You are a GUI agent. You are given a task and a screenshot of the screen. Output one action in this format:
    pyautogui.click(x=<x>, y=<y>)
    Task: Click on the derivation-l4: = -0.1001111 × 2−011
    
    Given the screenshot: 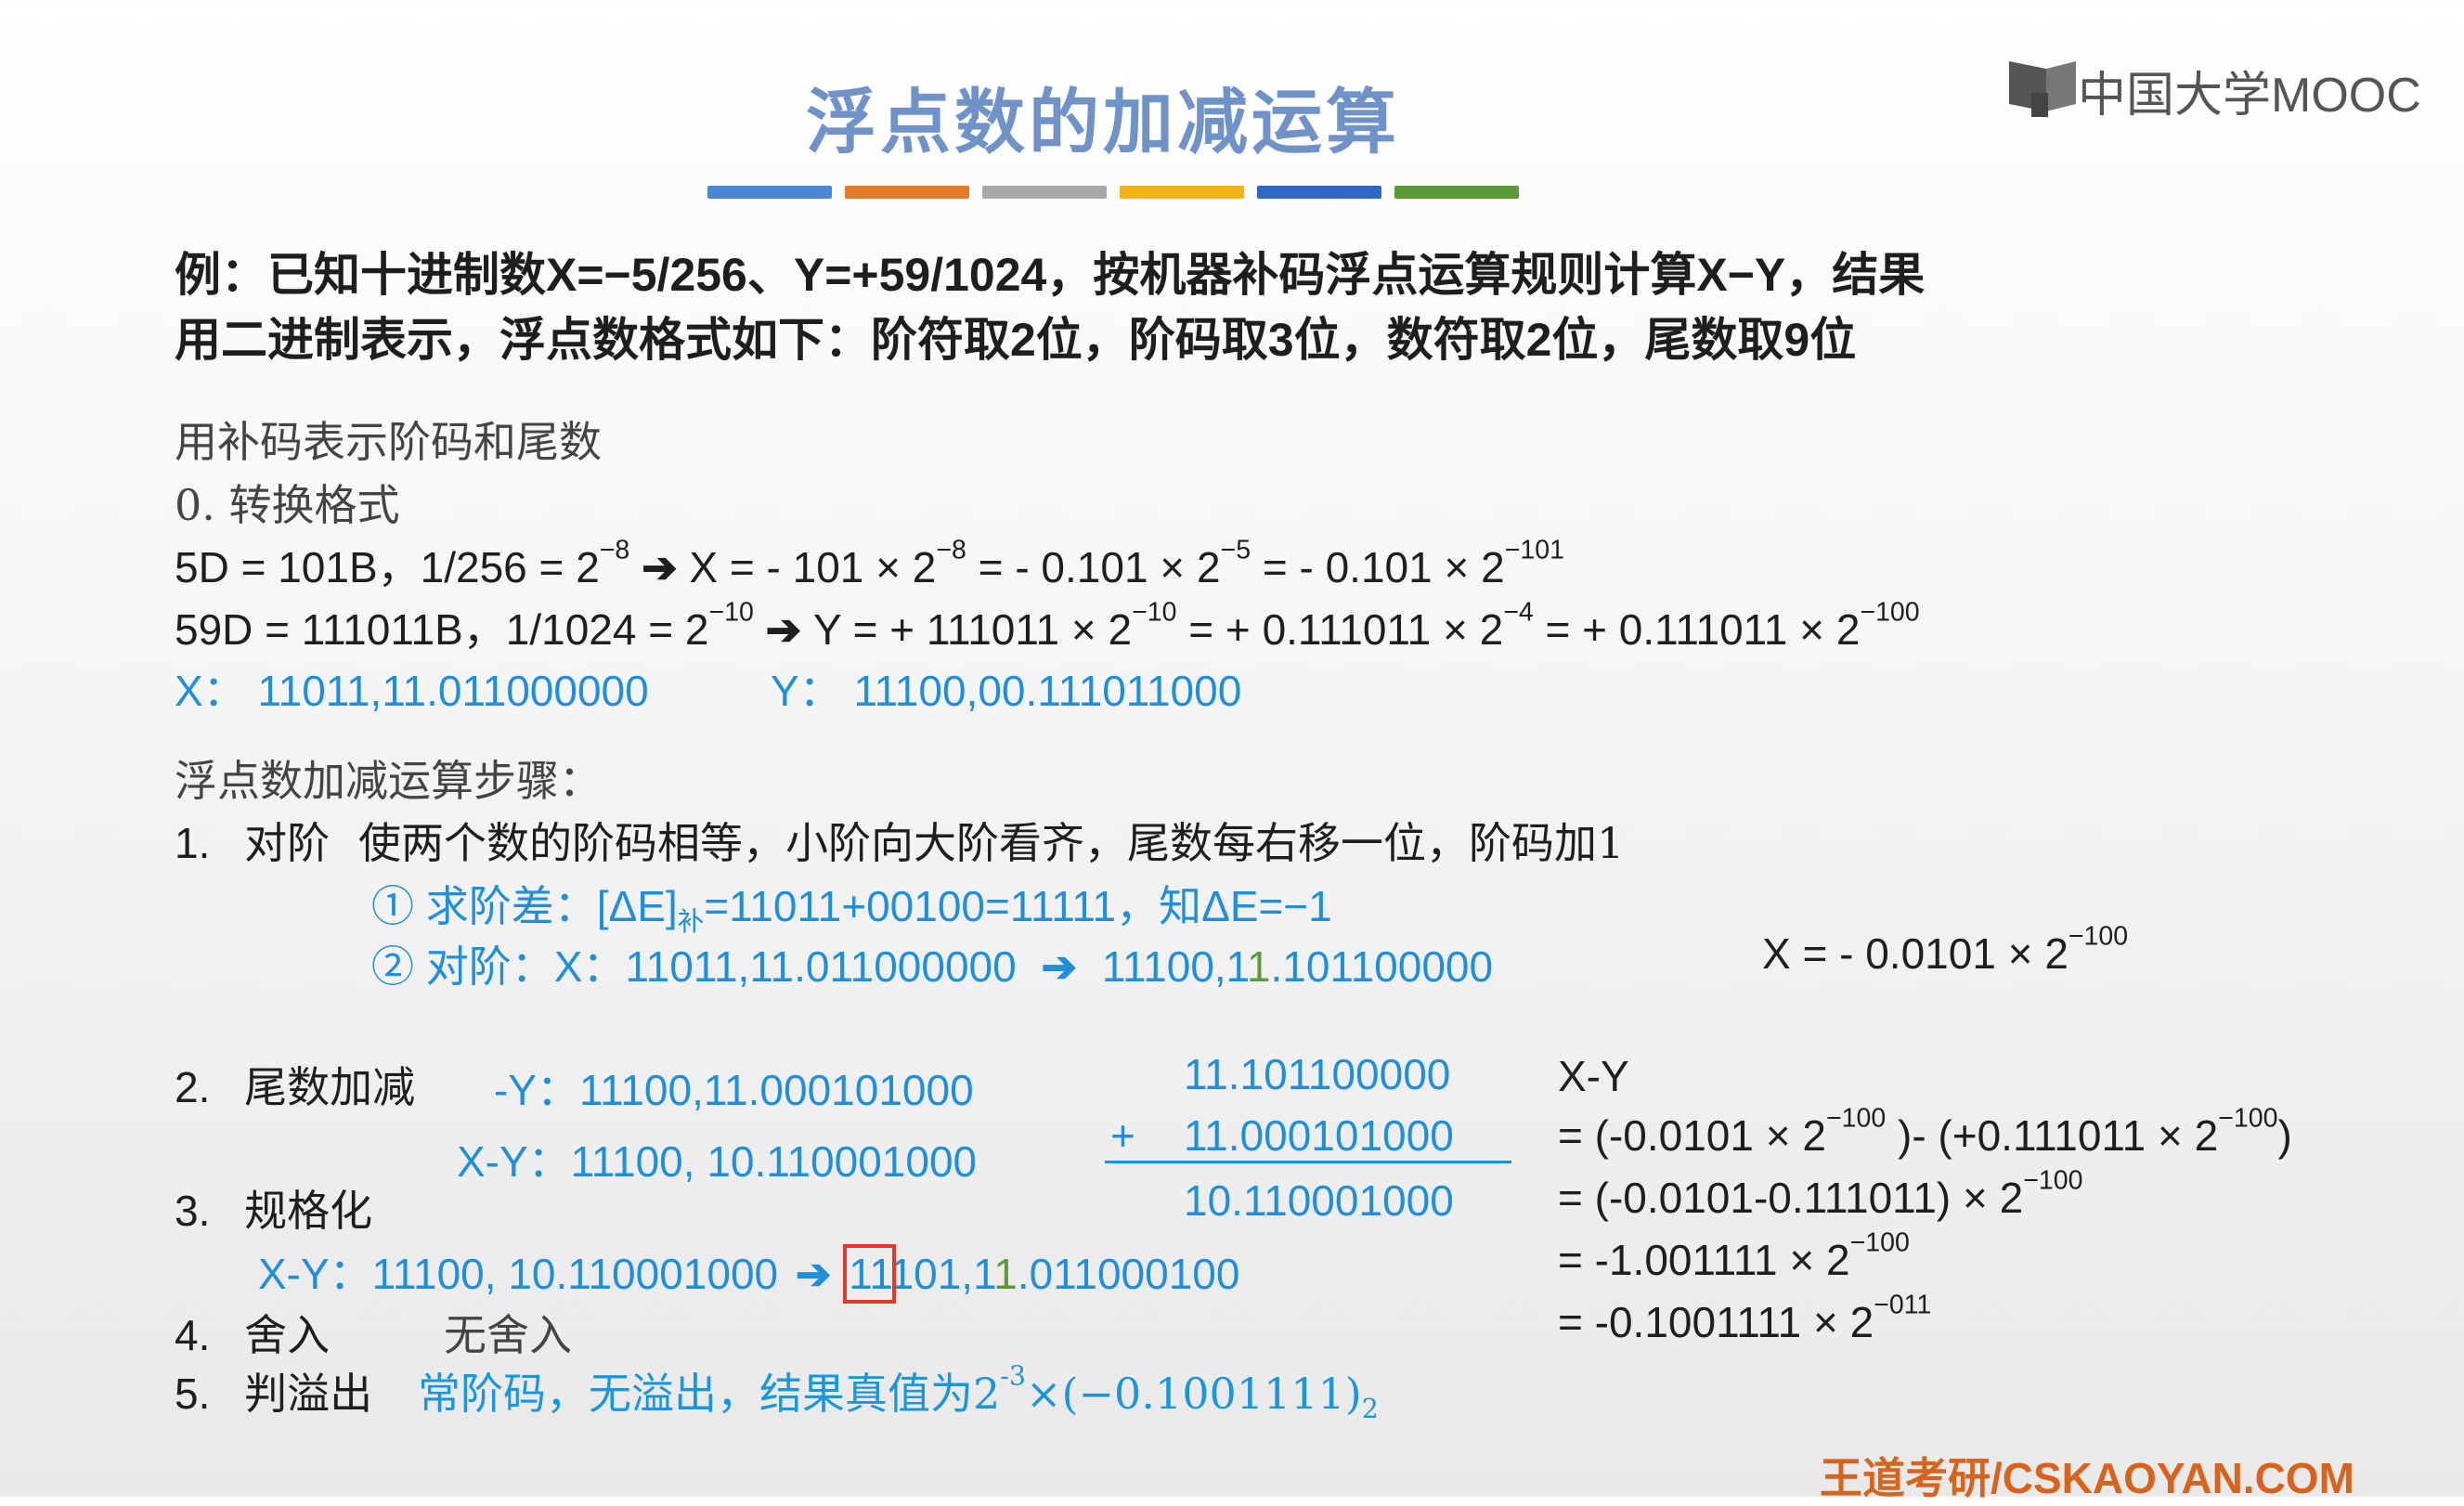 What is the action you would take?
    pyautogui.click(x=1744, y=1319)
    